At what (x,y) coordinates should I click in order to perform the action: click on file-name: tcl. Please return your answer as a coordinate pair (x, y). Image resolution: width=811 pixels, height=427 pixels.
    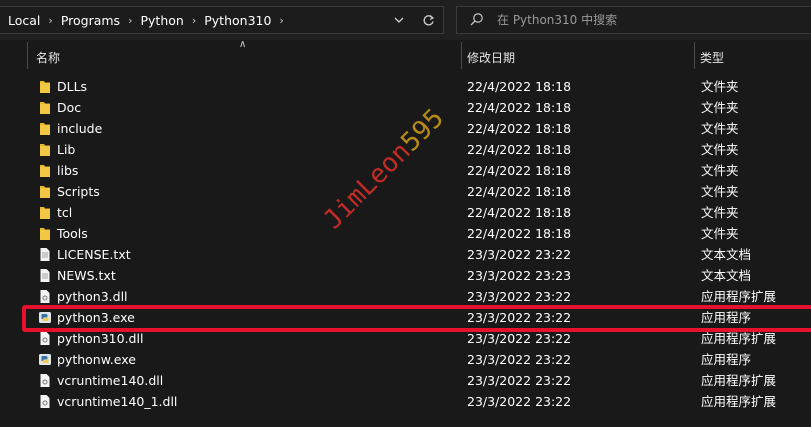
    Looking at the image, I should click on (65, 212).